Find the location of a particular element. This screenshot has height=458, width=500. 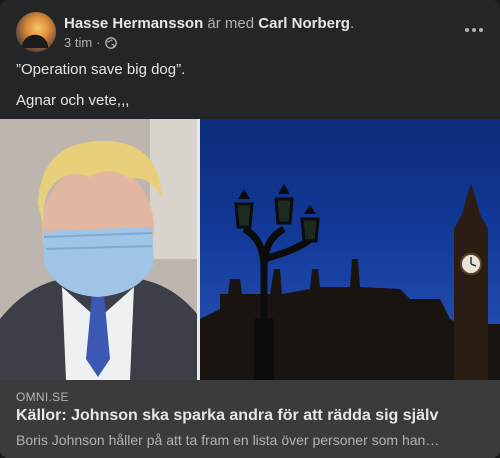

link-domain: OMNI.SE is located at coordinates (42, 397).